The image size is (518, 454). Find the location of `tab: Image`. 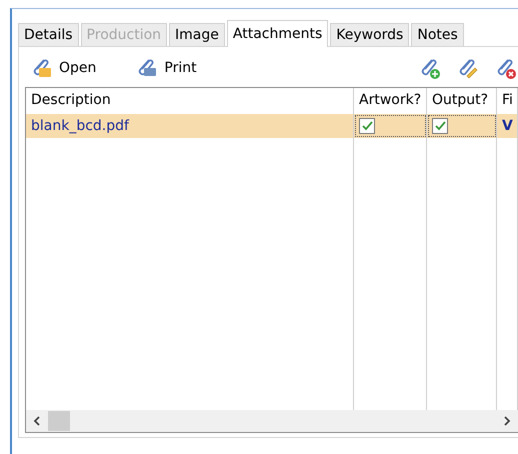

tab: Image is located at coordinates (197, 34).